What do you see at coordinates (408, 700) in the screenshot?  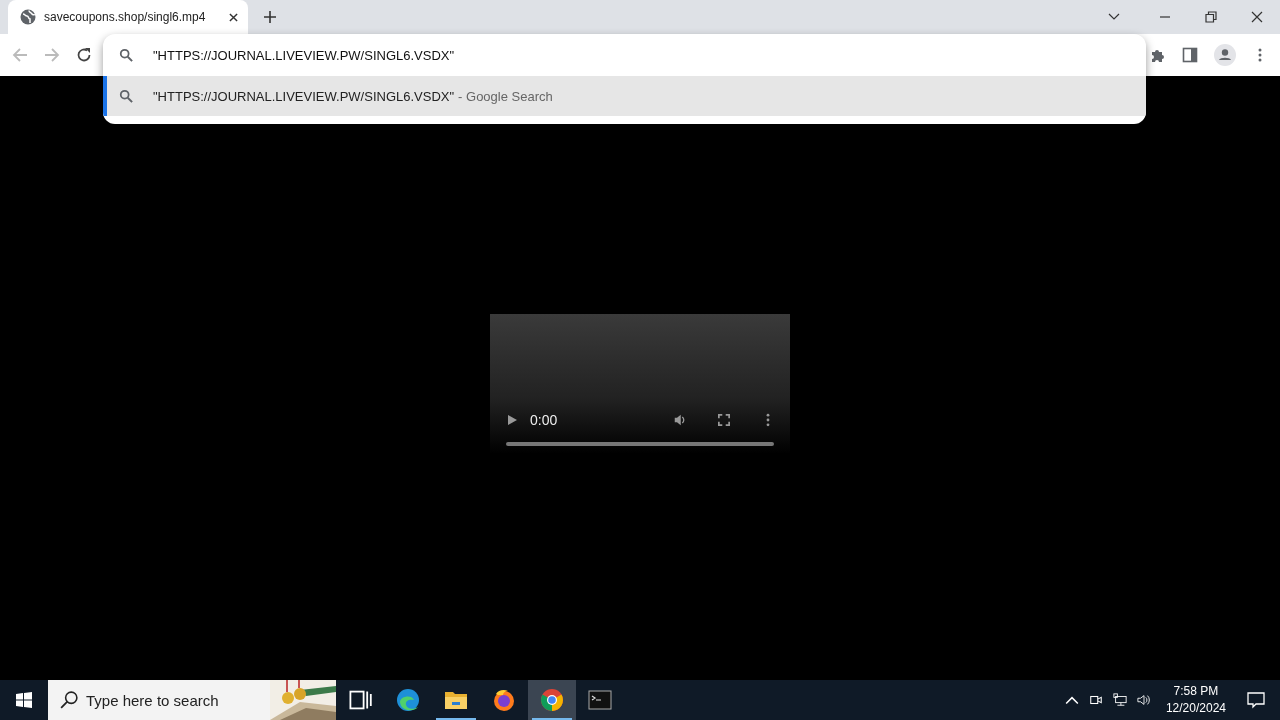 I see `edge-icon` at bounding box center [408, 700].